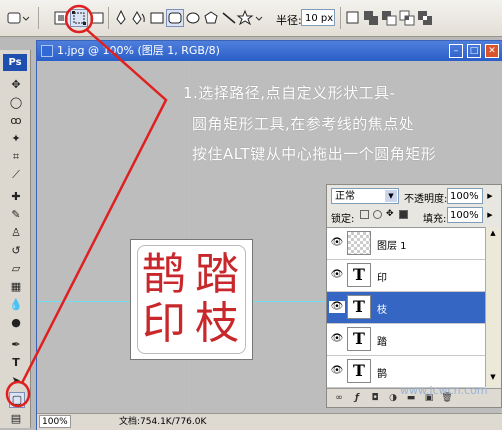 The height and width of the screenshot is (430, 502). What do you see at coordinates (79, 19) in the screenshot?
I see `highlight-circle-toolbar` at bounding box center [79, 19].